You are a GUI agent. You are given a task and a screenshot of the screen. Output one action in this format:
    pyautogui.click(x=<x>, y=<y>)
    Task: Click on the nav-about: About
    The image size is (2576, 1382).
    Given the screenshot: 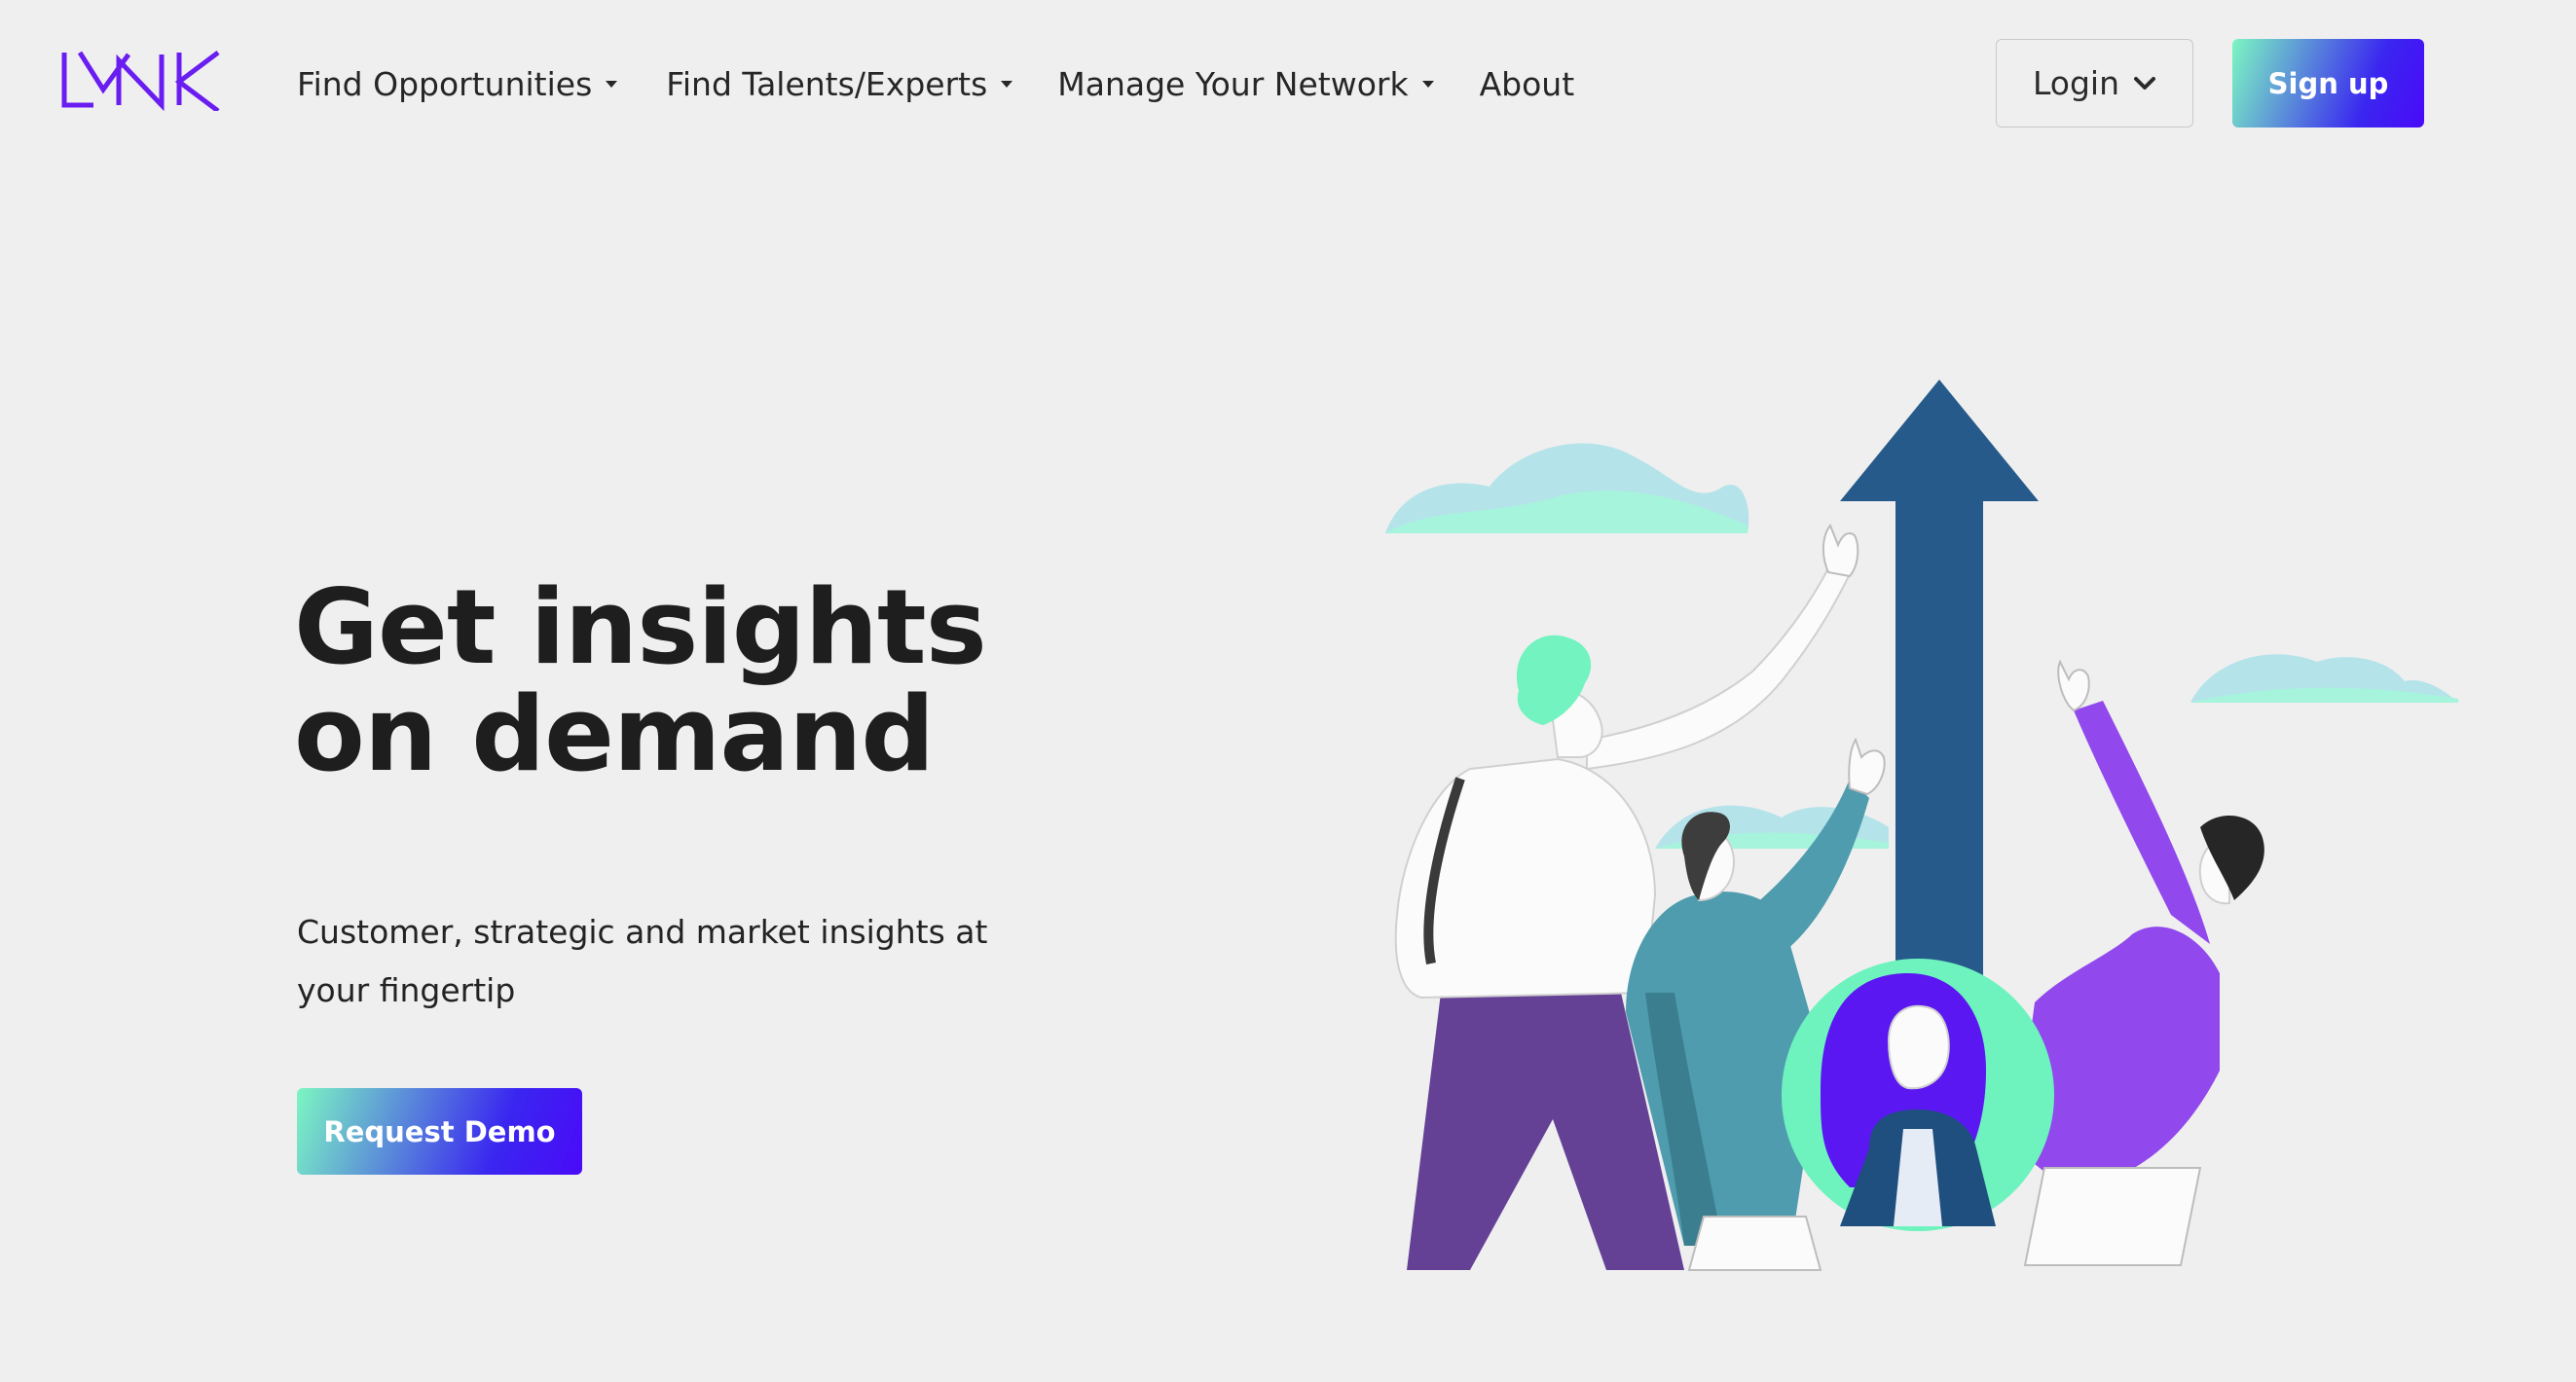 What is the action you would take?
    pyautogui.click(x=1527, y=84)
    